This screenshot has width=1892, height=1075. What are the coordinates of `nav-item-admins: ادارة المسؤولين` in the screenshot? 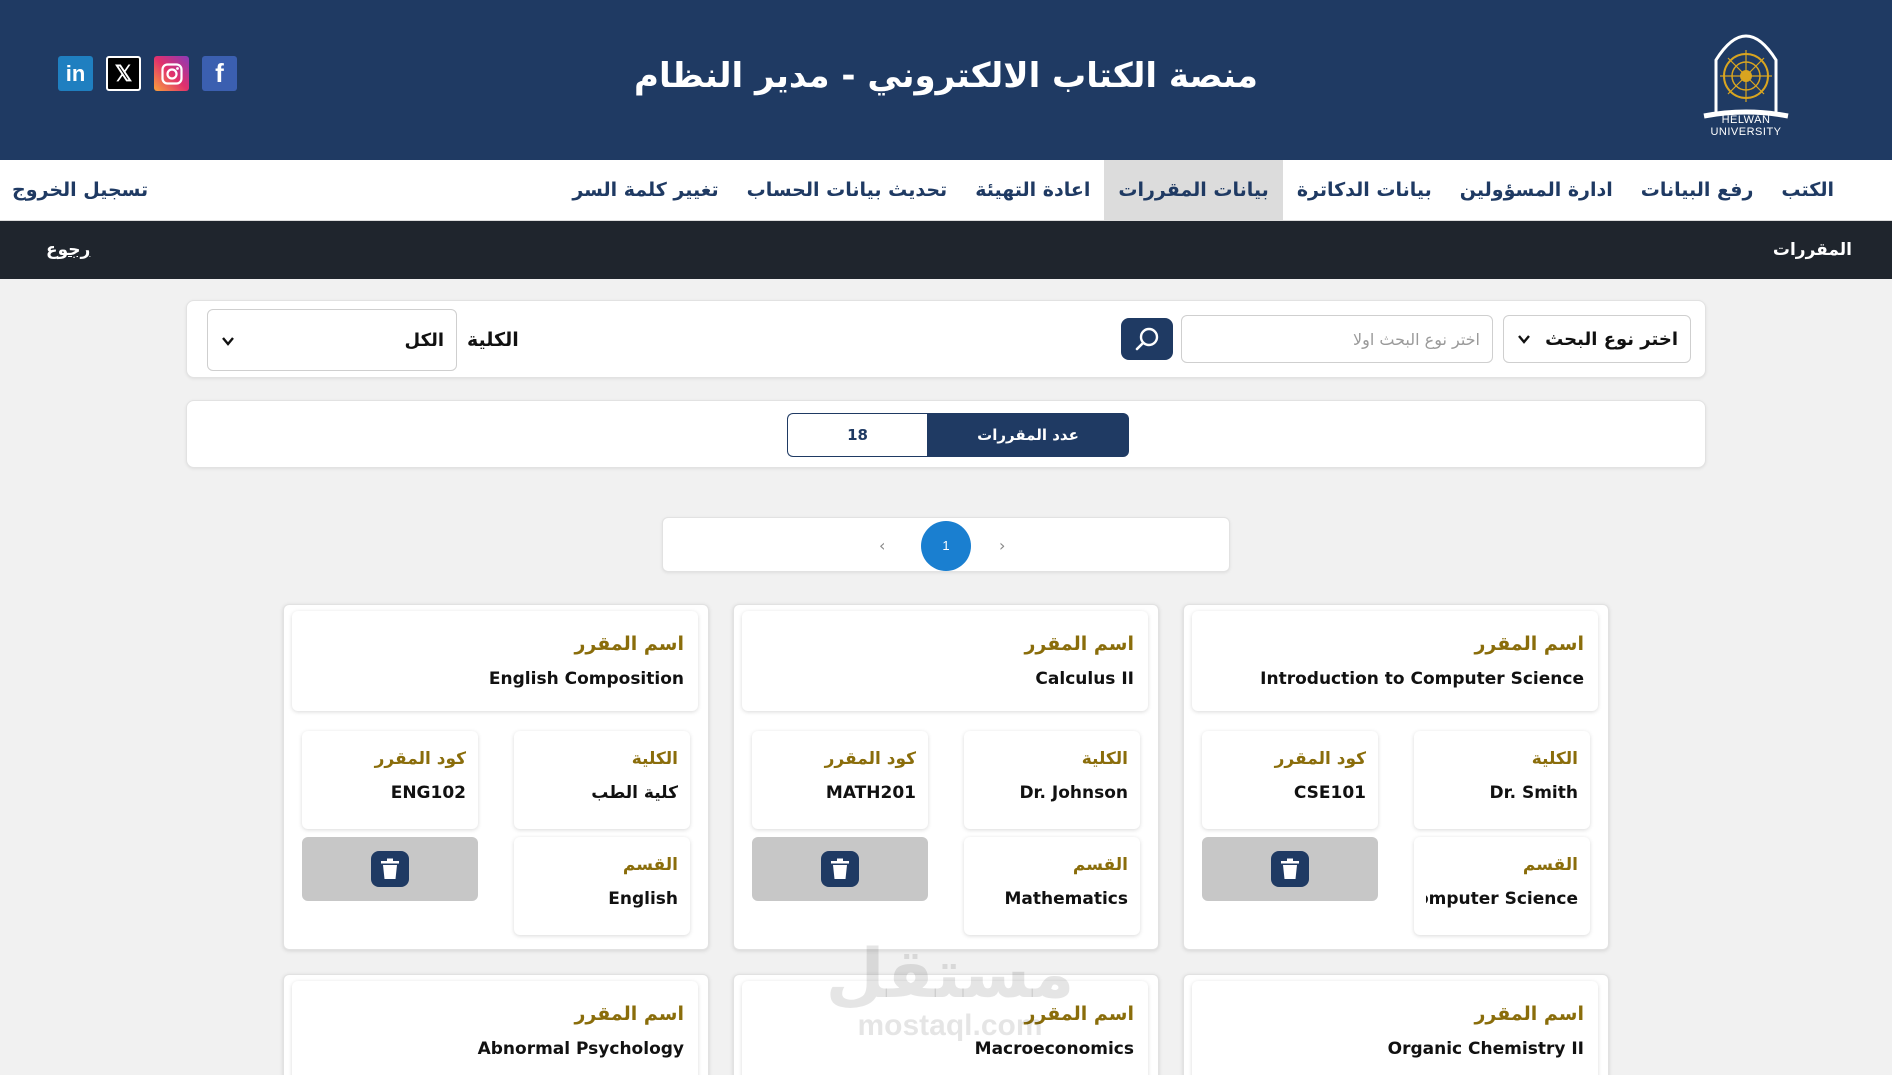 It's located at (1536, 190).